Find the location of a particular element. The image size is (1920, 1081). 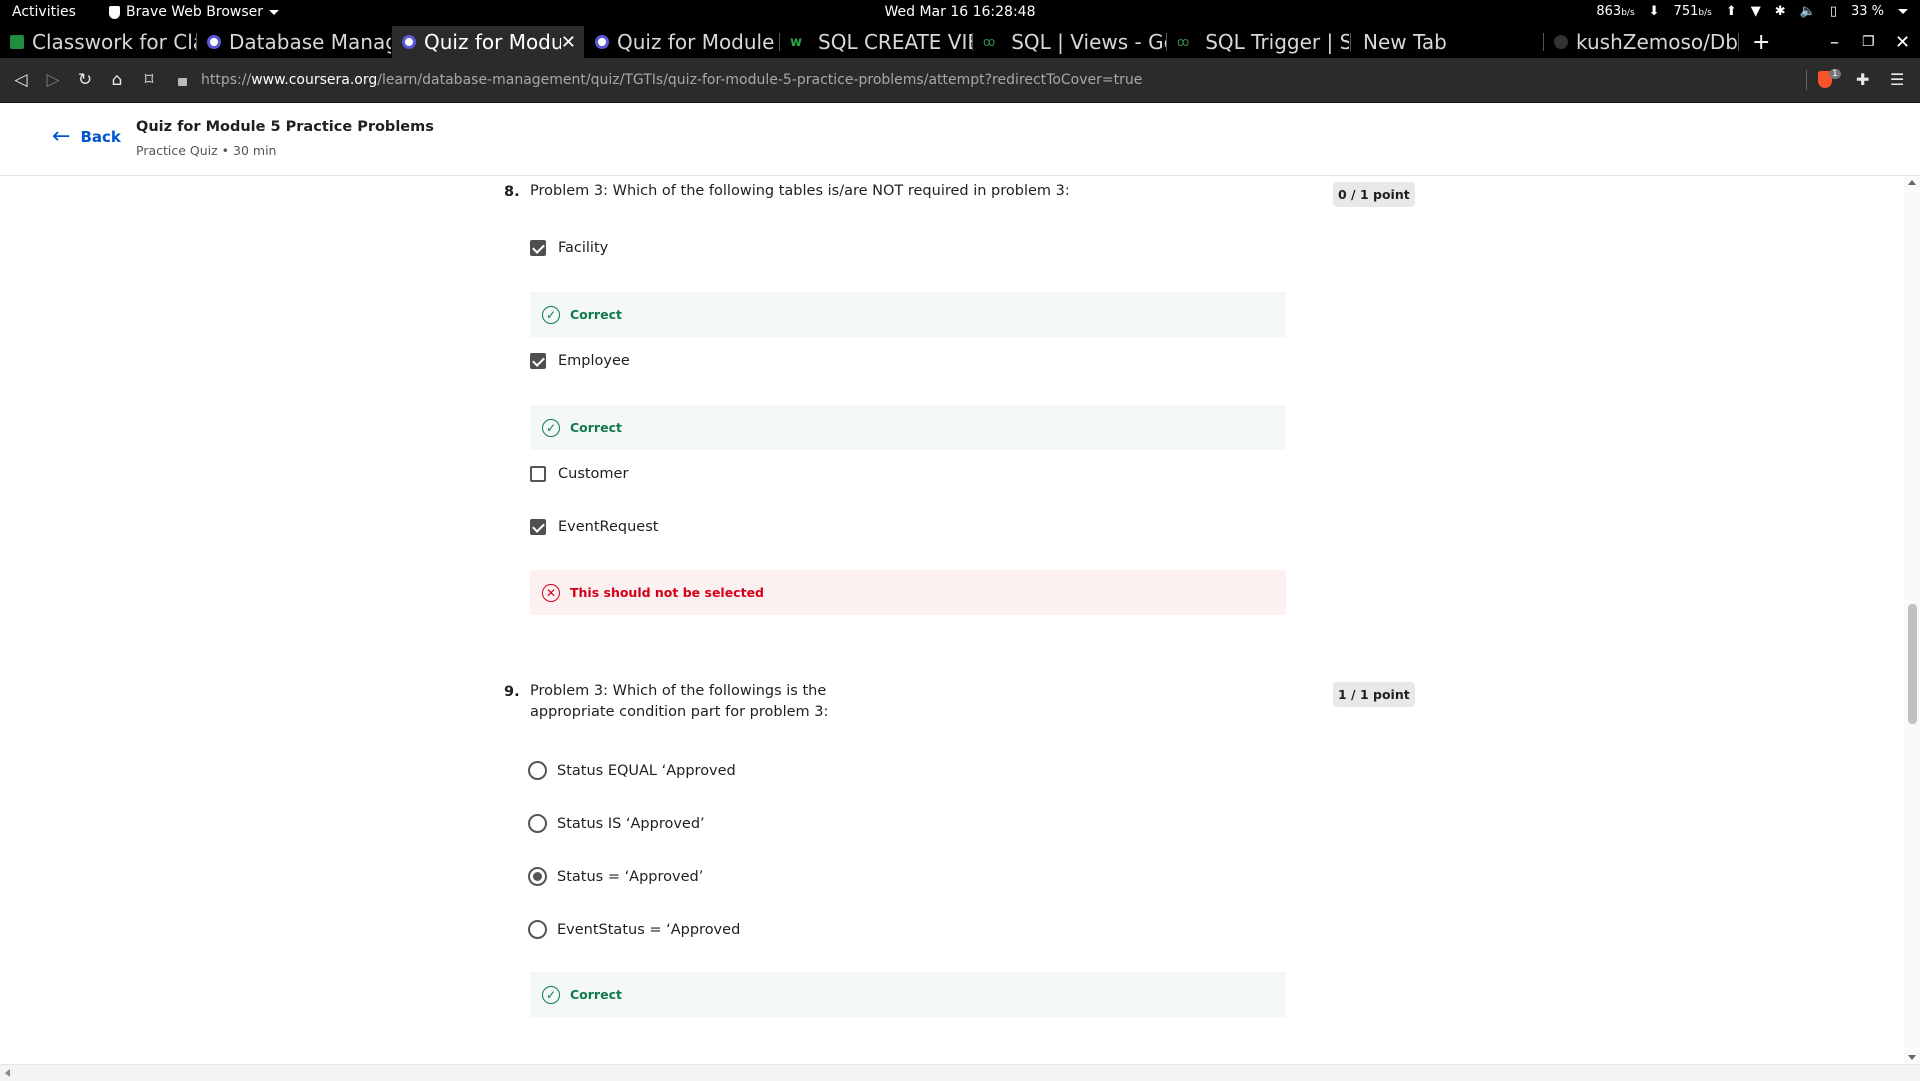

upload-arrow-icon: ⬆ is located at coordinates (1731, 11).